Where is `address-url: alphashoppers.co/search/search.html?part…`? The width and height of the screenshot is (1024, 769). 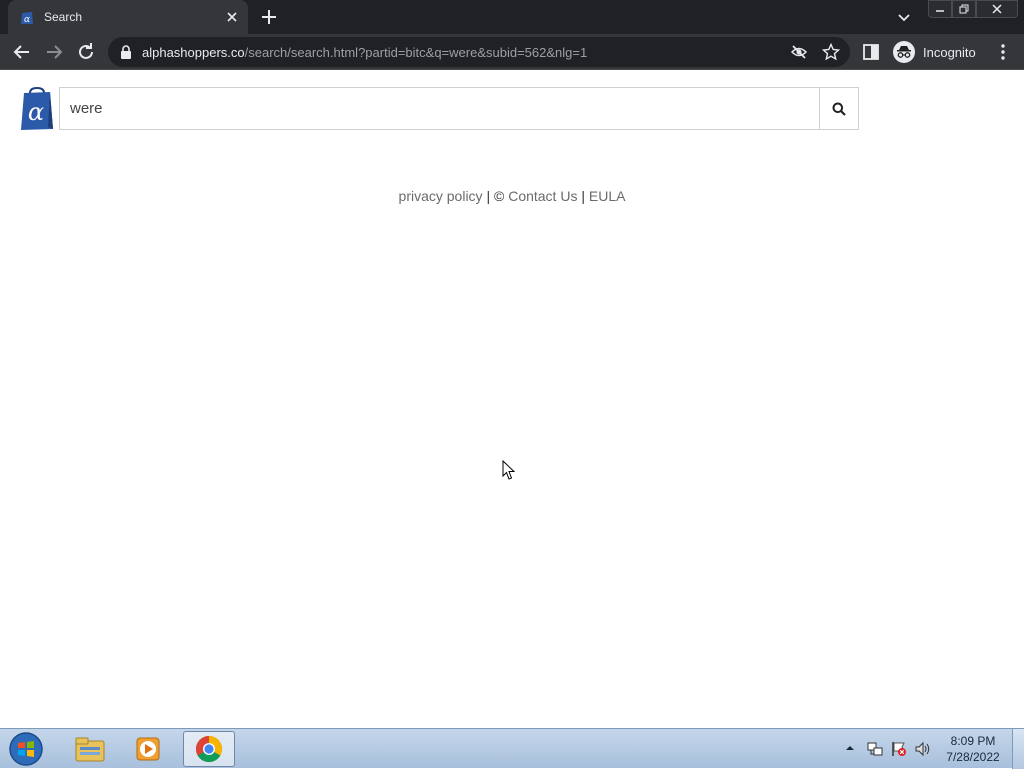
address-url: alphashoppers.co/search/search.html?part… is located at coordinates (364, 52).